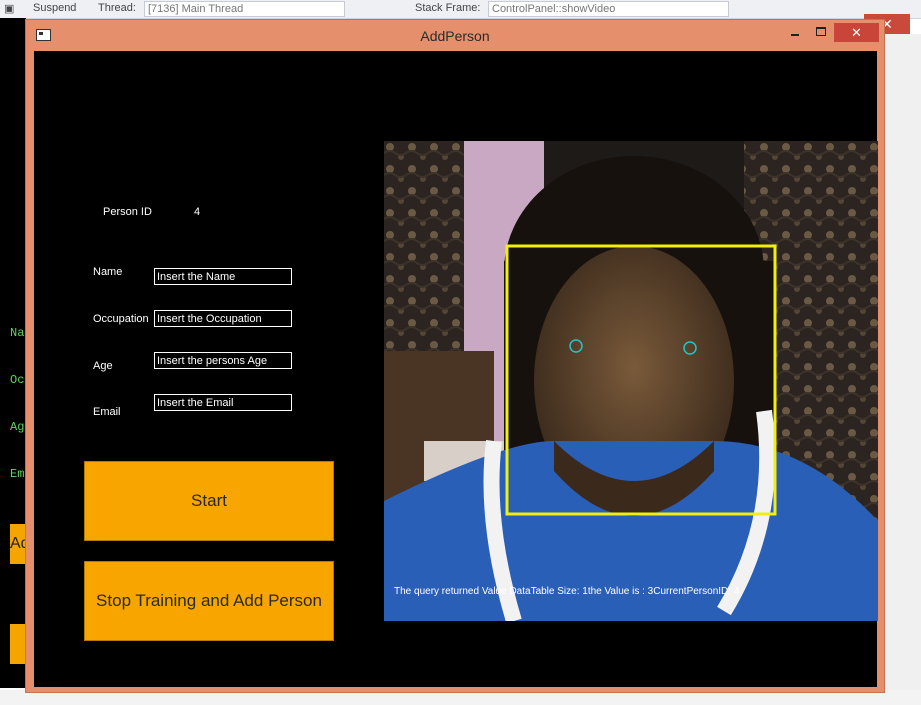 Image resolution: width=921 pixels, height=705 pixels. What do you see at coordinates (103, 366) in the screenshot?
I see `age-label: Age` at bounding box center [103, 366].